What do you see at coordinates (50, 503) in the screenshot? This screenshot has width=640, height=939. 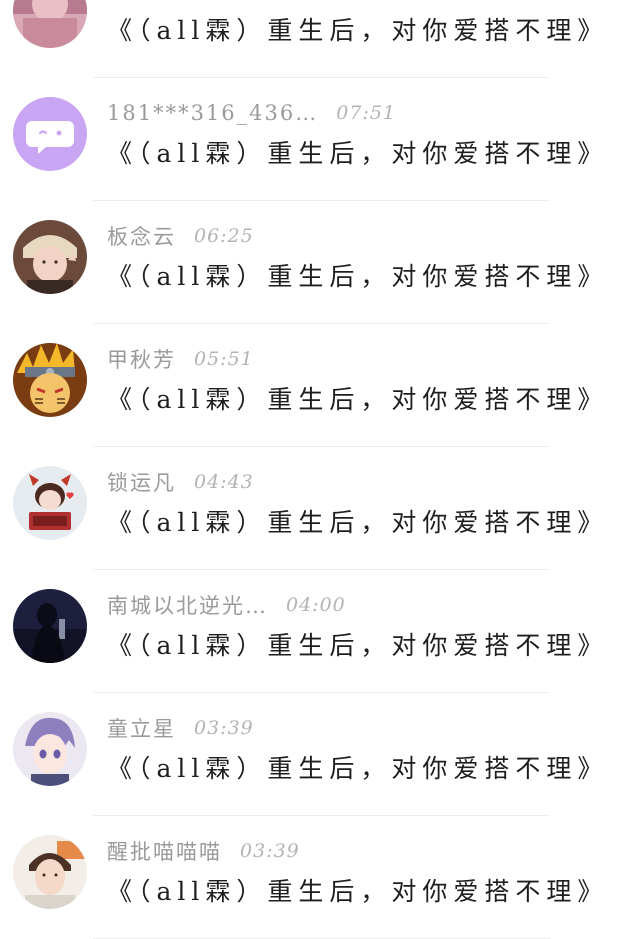 I see `cartoon-girl-avatar` at bounding box center [50, 503].